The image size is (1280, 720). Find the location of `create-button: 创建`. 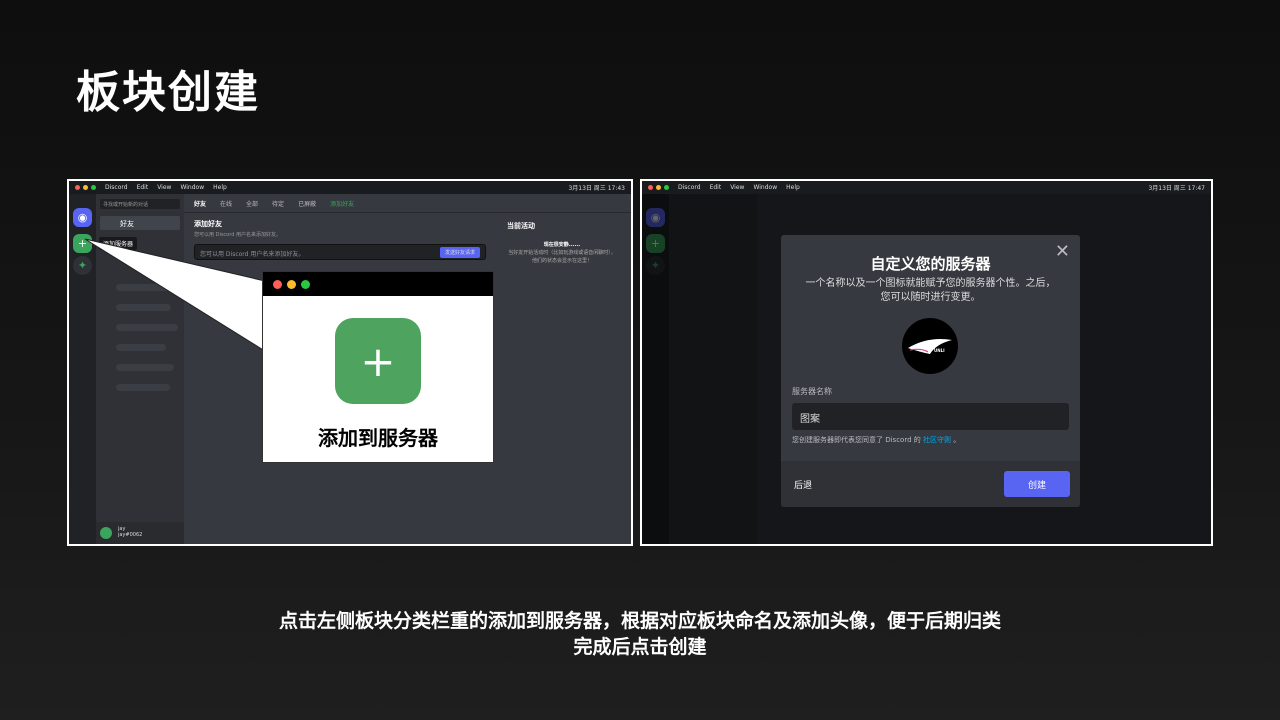

create-button: 创建 is located at coordinates (1037, 484).